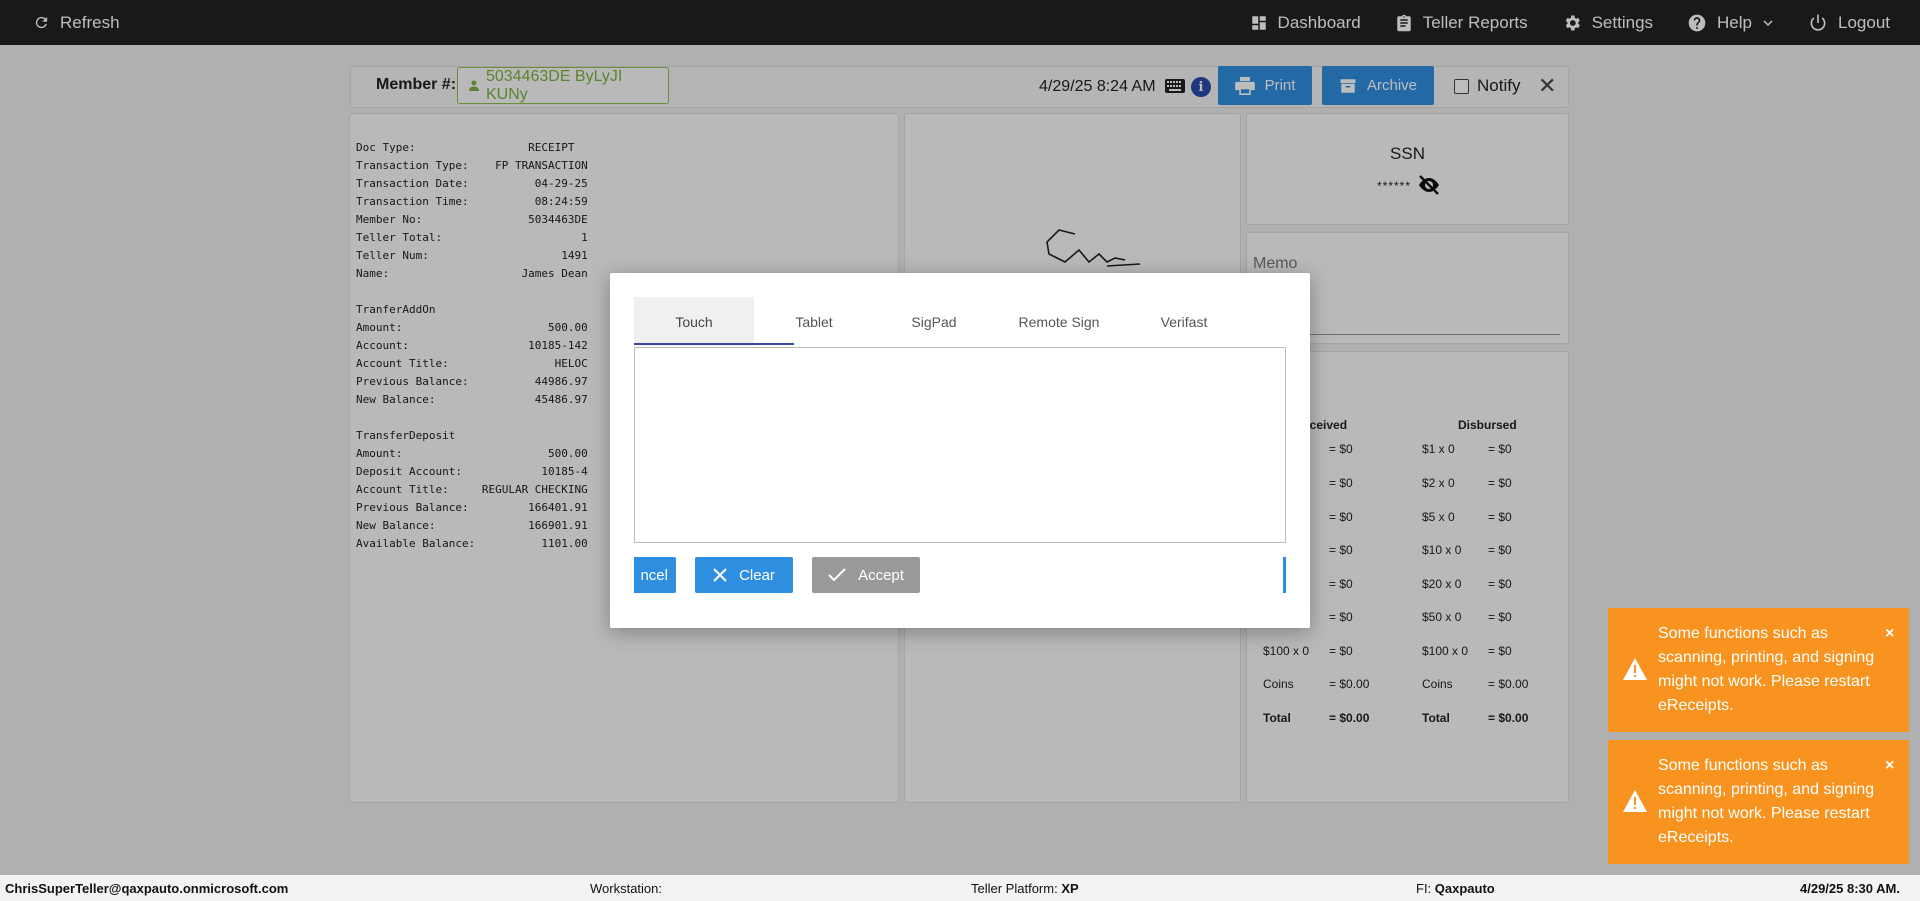 The height and width of the screenshot is (901, 1920). What do you see at coordinates (1059, 321) in the screenshot?
I see `tab-remote-sign: Remote Sign` at bounding box center [1059, 321].